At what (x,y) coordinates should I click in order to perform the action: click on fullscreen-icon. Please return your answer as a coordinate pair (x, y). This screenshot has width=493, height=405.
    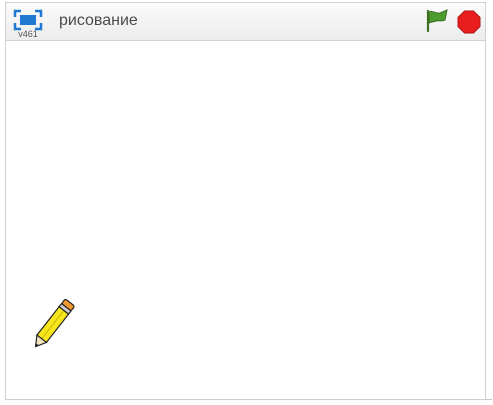
    Looking at the image, I should click on (28, 20).